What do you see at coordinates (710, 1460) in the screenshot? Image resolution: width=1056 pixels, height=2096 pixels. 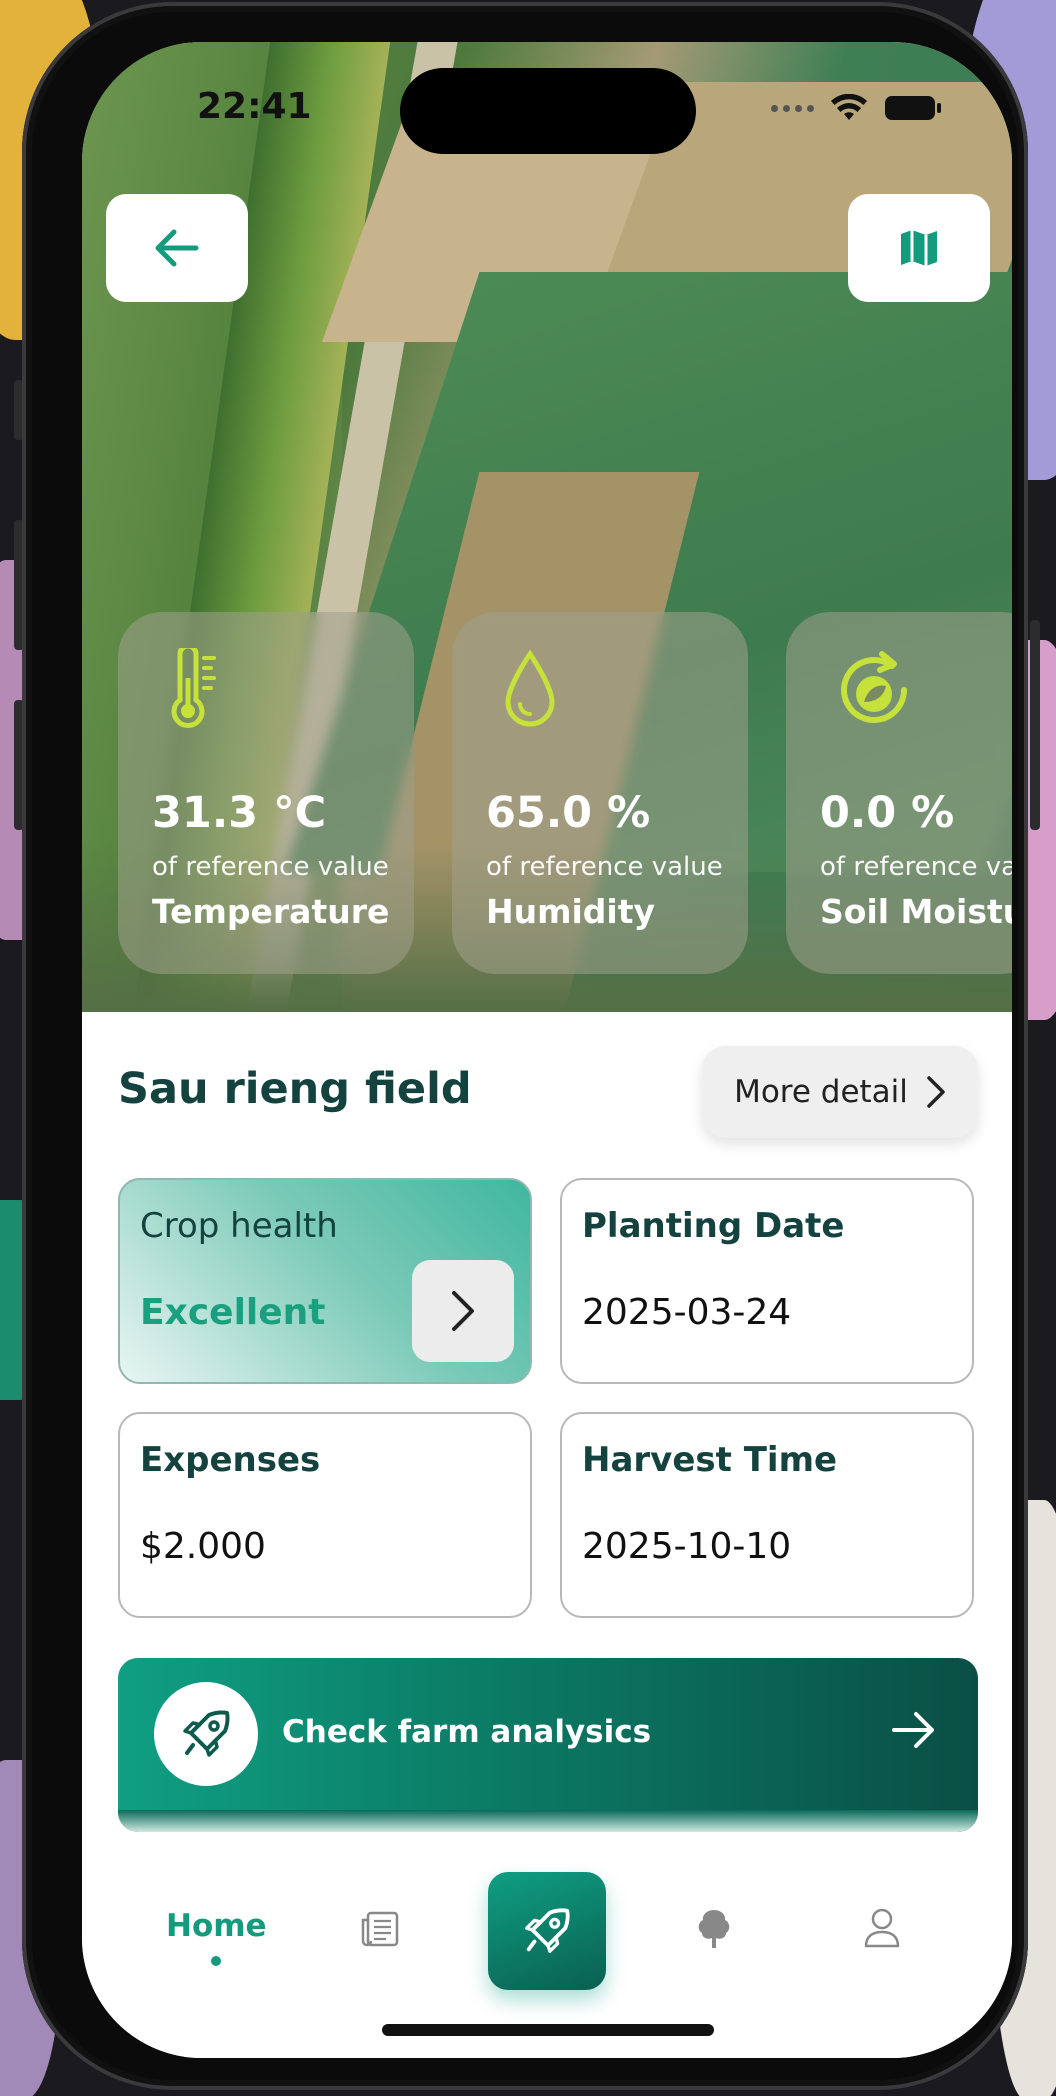 I see `harvest-time-title: Harvest Time` at bounding box center [710, 1460].